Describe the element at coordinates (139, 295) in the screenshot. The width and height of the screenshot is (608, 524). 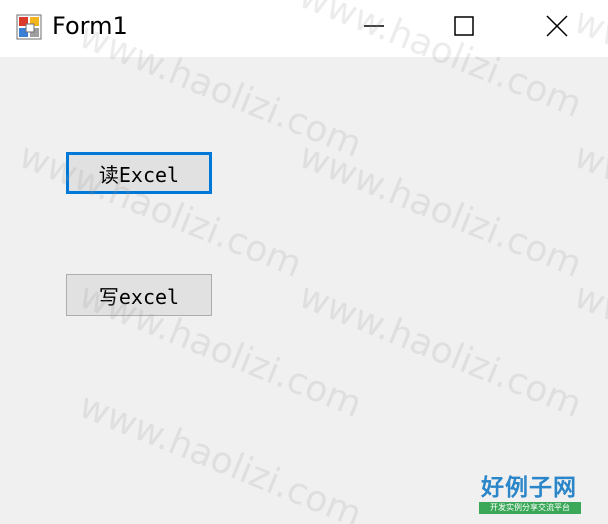
I see `write-excel-button: 写excel` at that location.